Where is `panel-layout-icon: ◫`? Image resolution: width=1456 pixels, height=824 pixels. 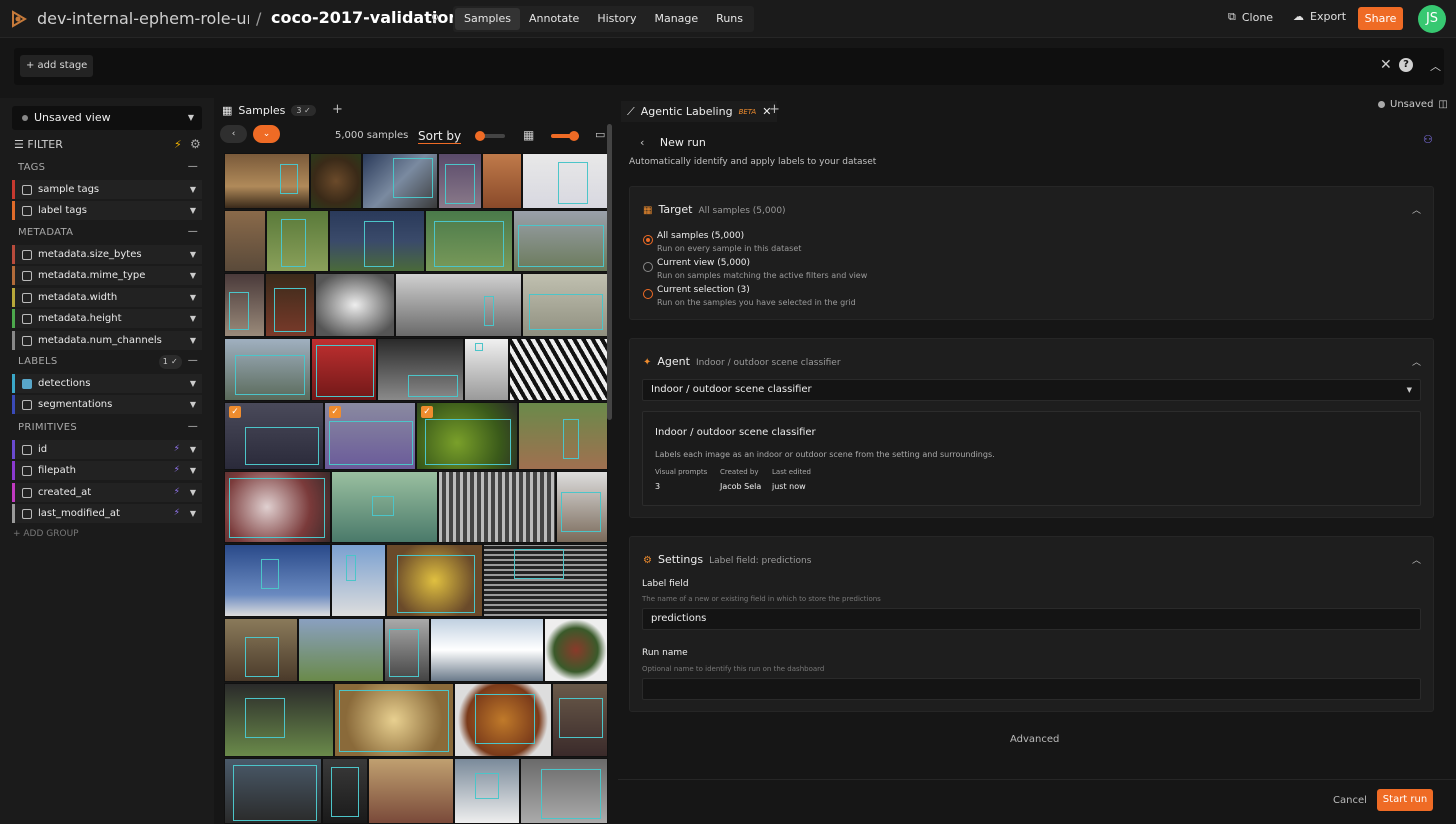 panel-layout-icon: ◫ is located at coordinates (1442, 104).